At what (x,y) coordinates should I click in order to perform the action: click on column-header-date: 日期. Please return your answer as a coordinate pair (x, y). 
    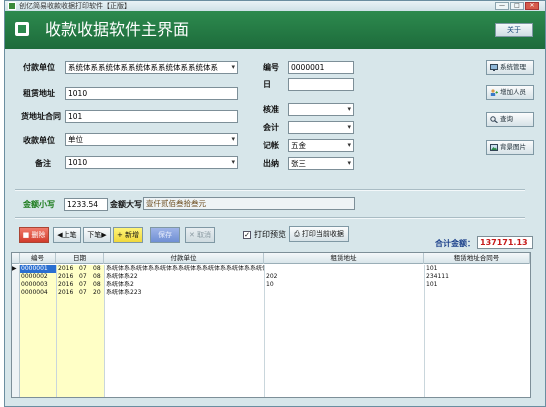
    Looking at the image, I should click on (80, 258).